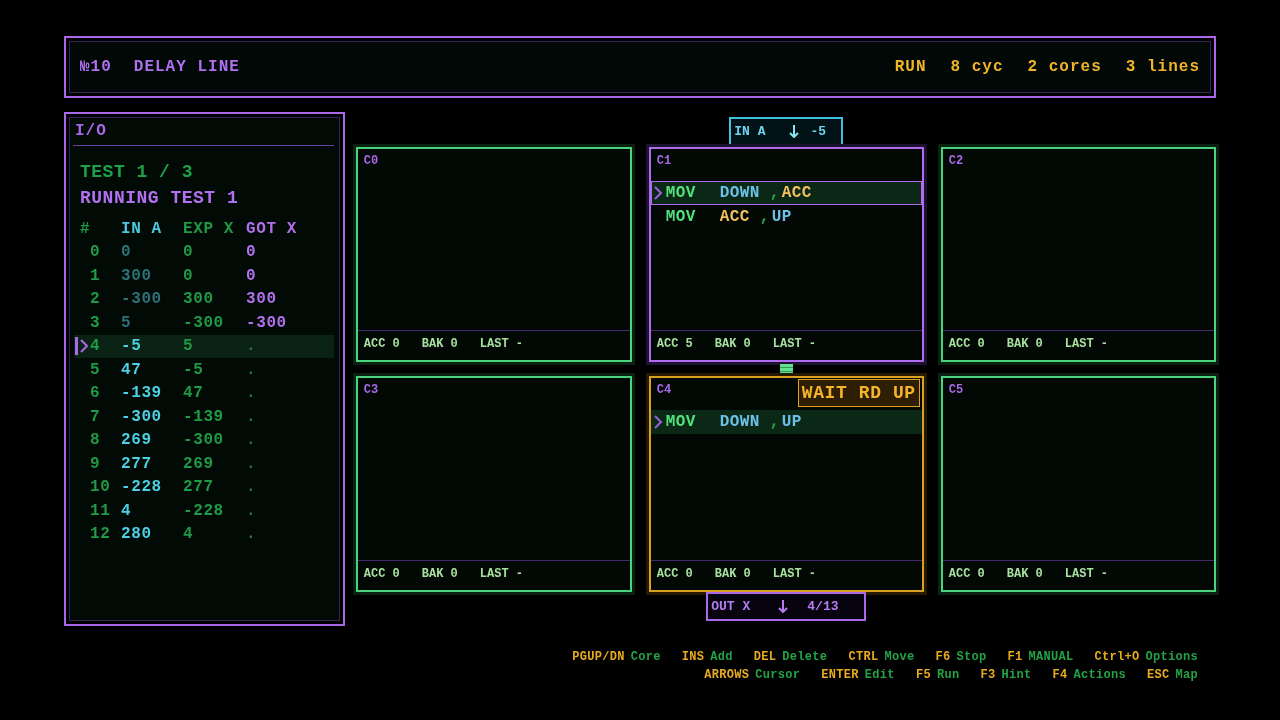 Image resolution: width=1280 pixels, height=720 pixels. Describe the element at coordinates (95, 322) in the screenshot. I see `table-cell: 3` at that location.